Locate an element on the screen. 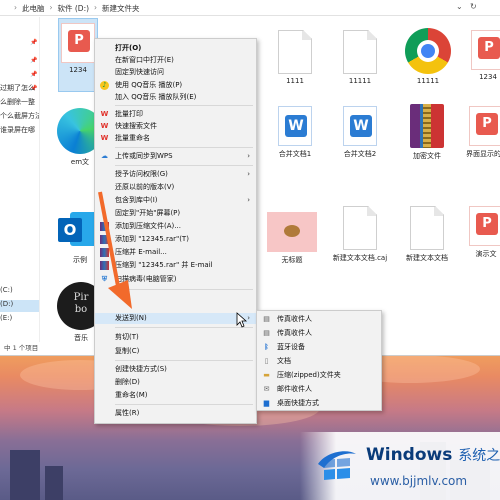 Image resolution: width=500 pixels, height=500 pixels. submenu-item-zip-folder: ▬ 压缩(zipped)文件夹 is located at coordinates (319, 375).